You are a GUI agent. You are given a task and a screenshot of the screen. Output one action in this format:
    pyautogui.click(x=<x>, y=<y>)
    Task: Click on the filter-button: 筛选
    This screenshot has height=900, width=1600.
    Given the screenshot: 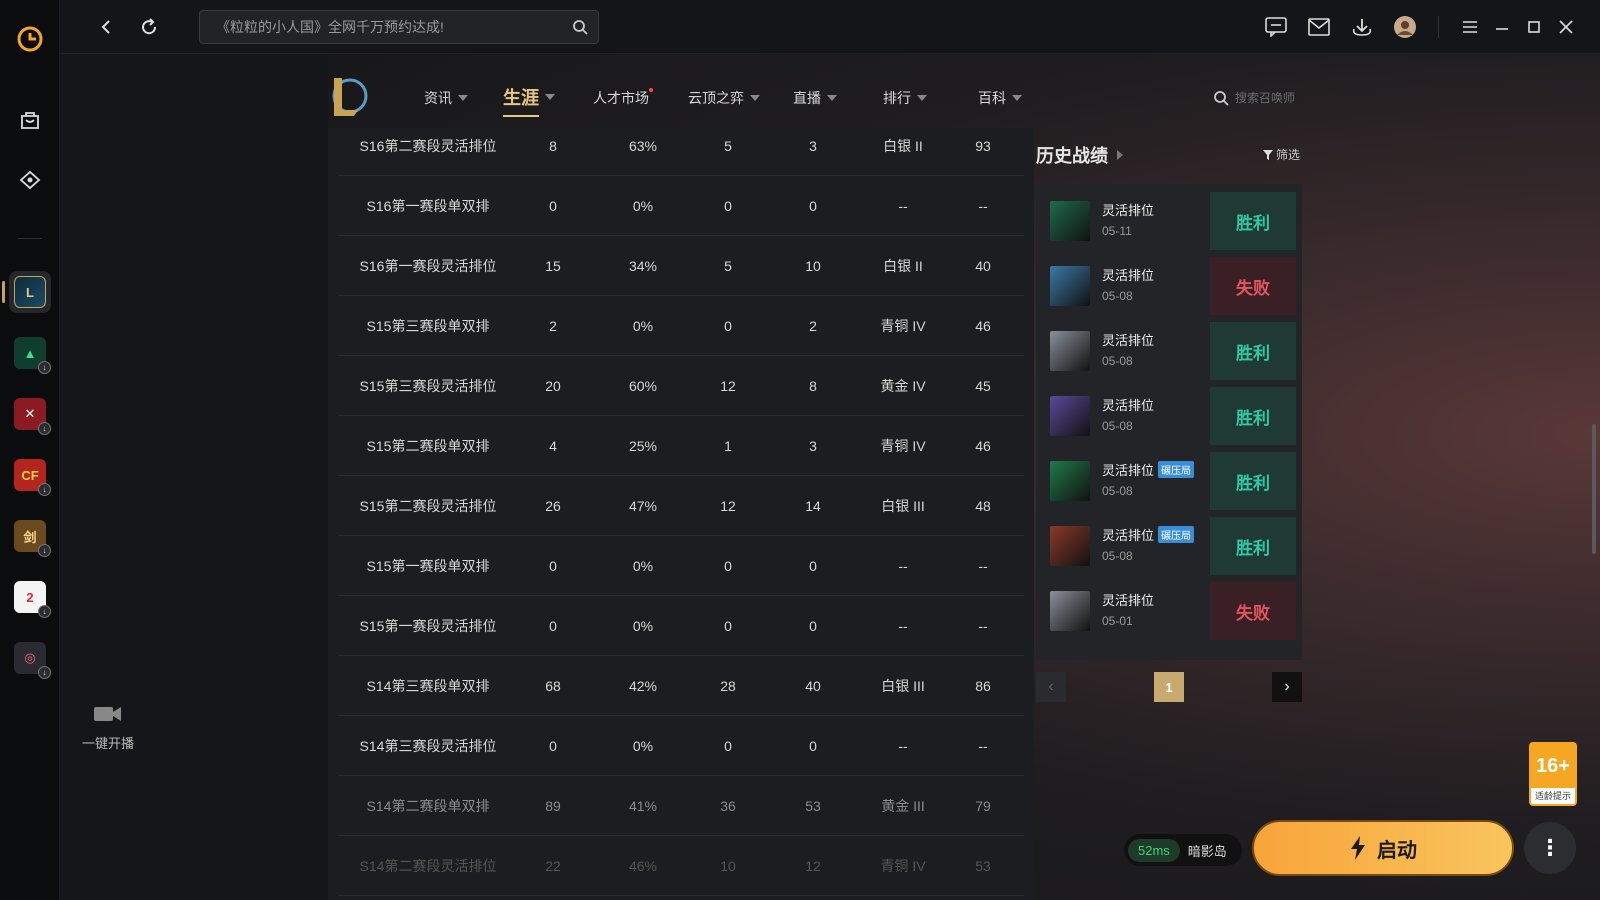 What is the action you would take?
    pyautogui.click(x=1281, y=154)
    